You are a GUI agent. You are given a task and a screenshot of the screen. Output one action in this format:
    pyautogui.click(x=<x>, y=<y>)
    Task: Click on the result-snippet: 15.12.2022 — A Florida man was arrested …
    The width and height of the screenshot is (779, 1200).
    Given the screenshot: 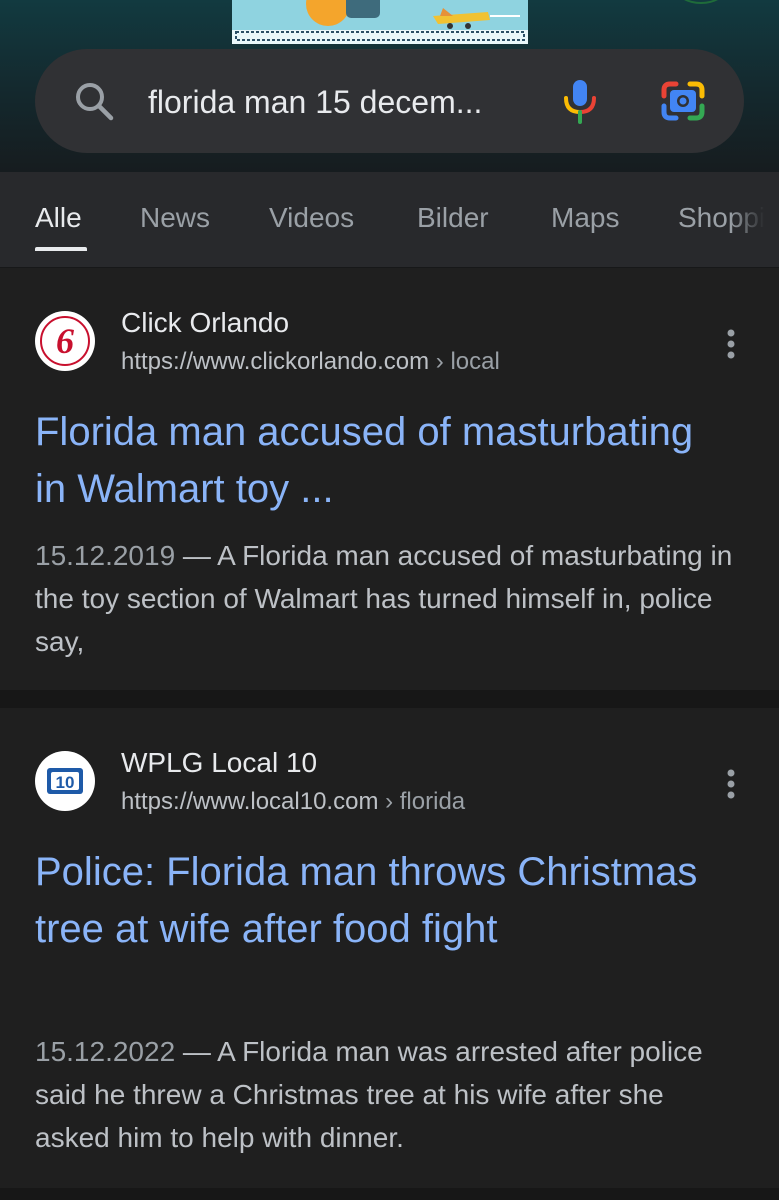 What is the action you would take?
    pyautogui.click(x=385, y=1094)
    